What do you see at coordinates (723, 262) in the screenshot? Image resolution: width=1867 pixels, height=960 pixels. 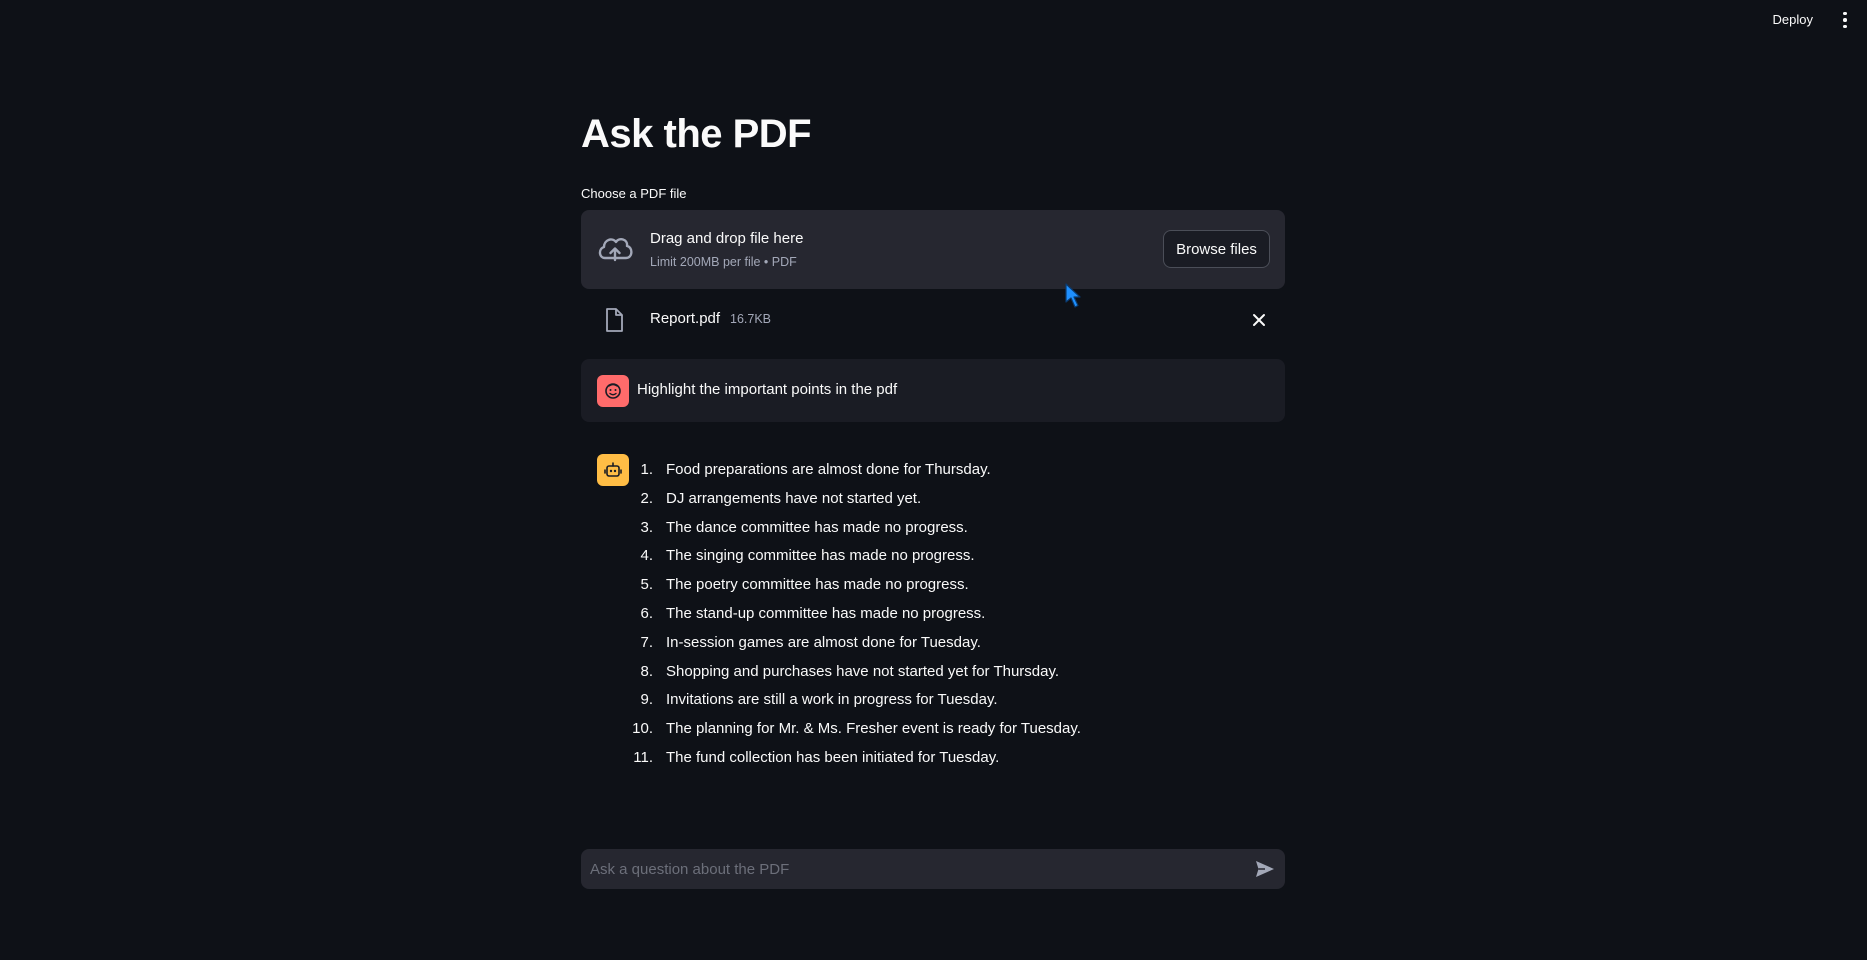 I see `dropzone-limit-text: Limit 200MB per file • PDF` at bounding box center [723, 262].